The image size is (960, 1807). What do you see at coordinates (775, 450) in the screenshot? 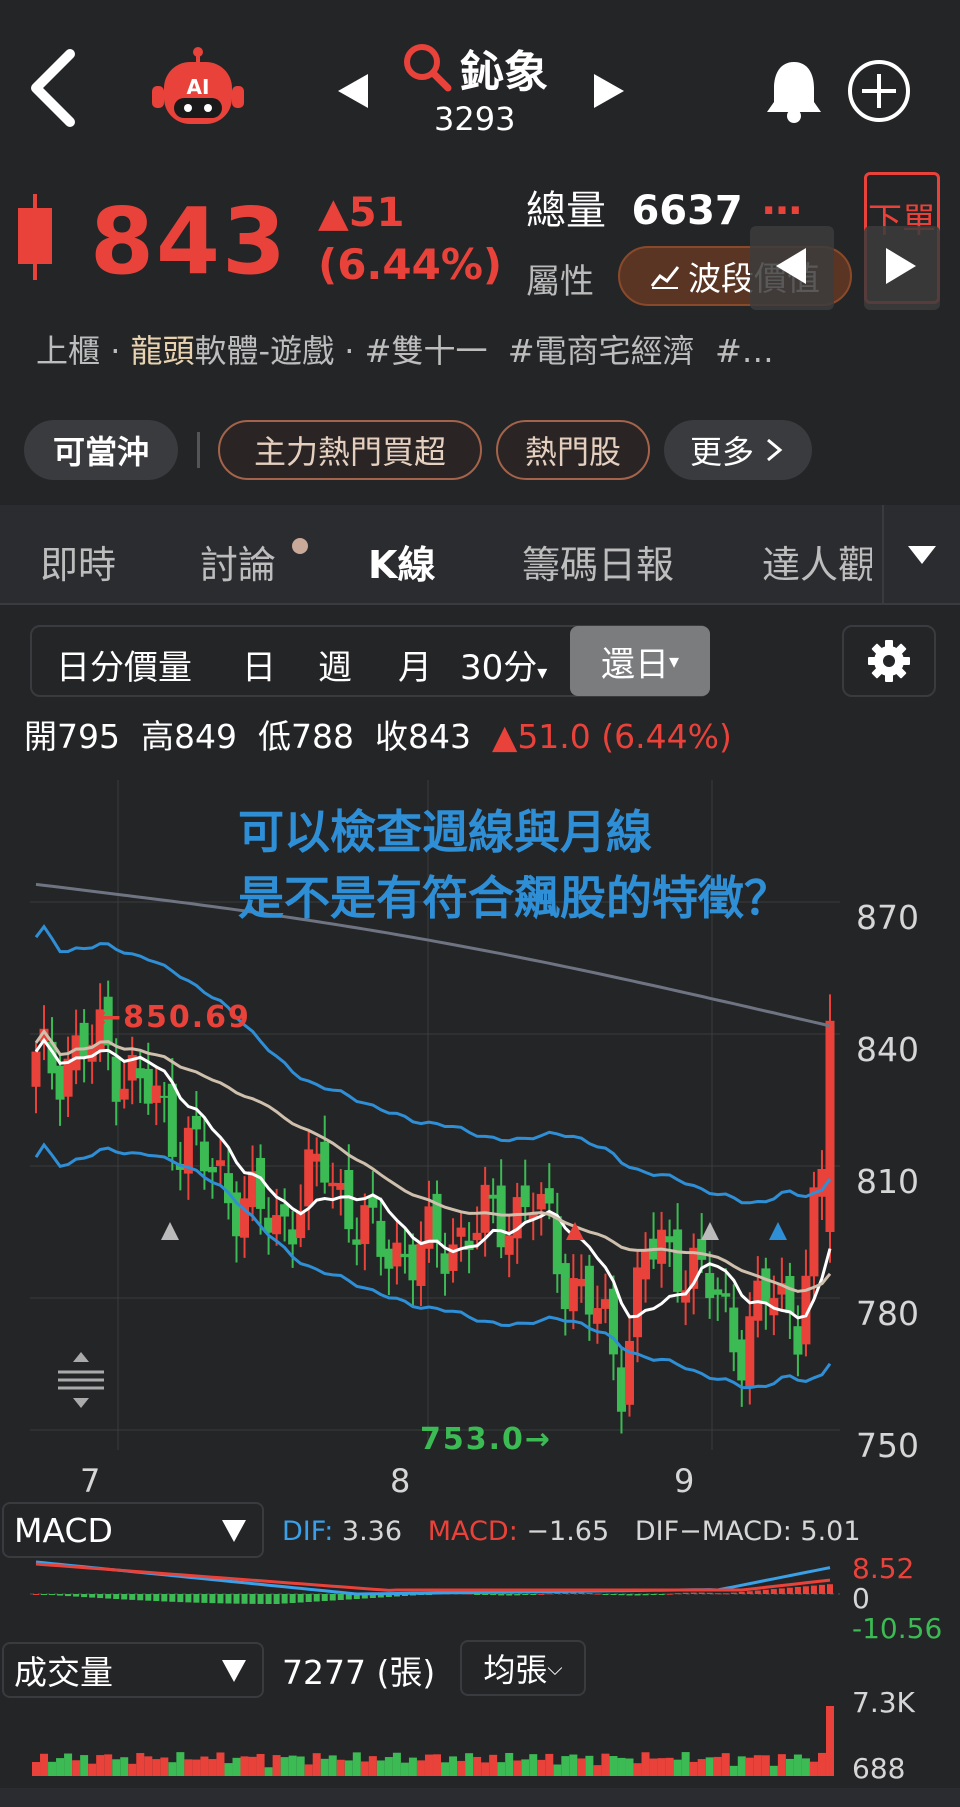
I see `chevron-right-icon` at bounding box center [775, 450].